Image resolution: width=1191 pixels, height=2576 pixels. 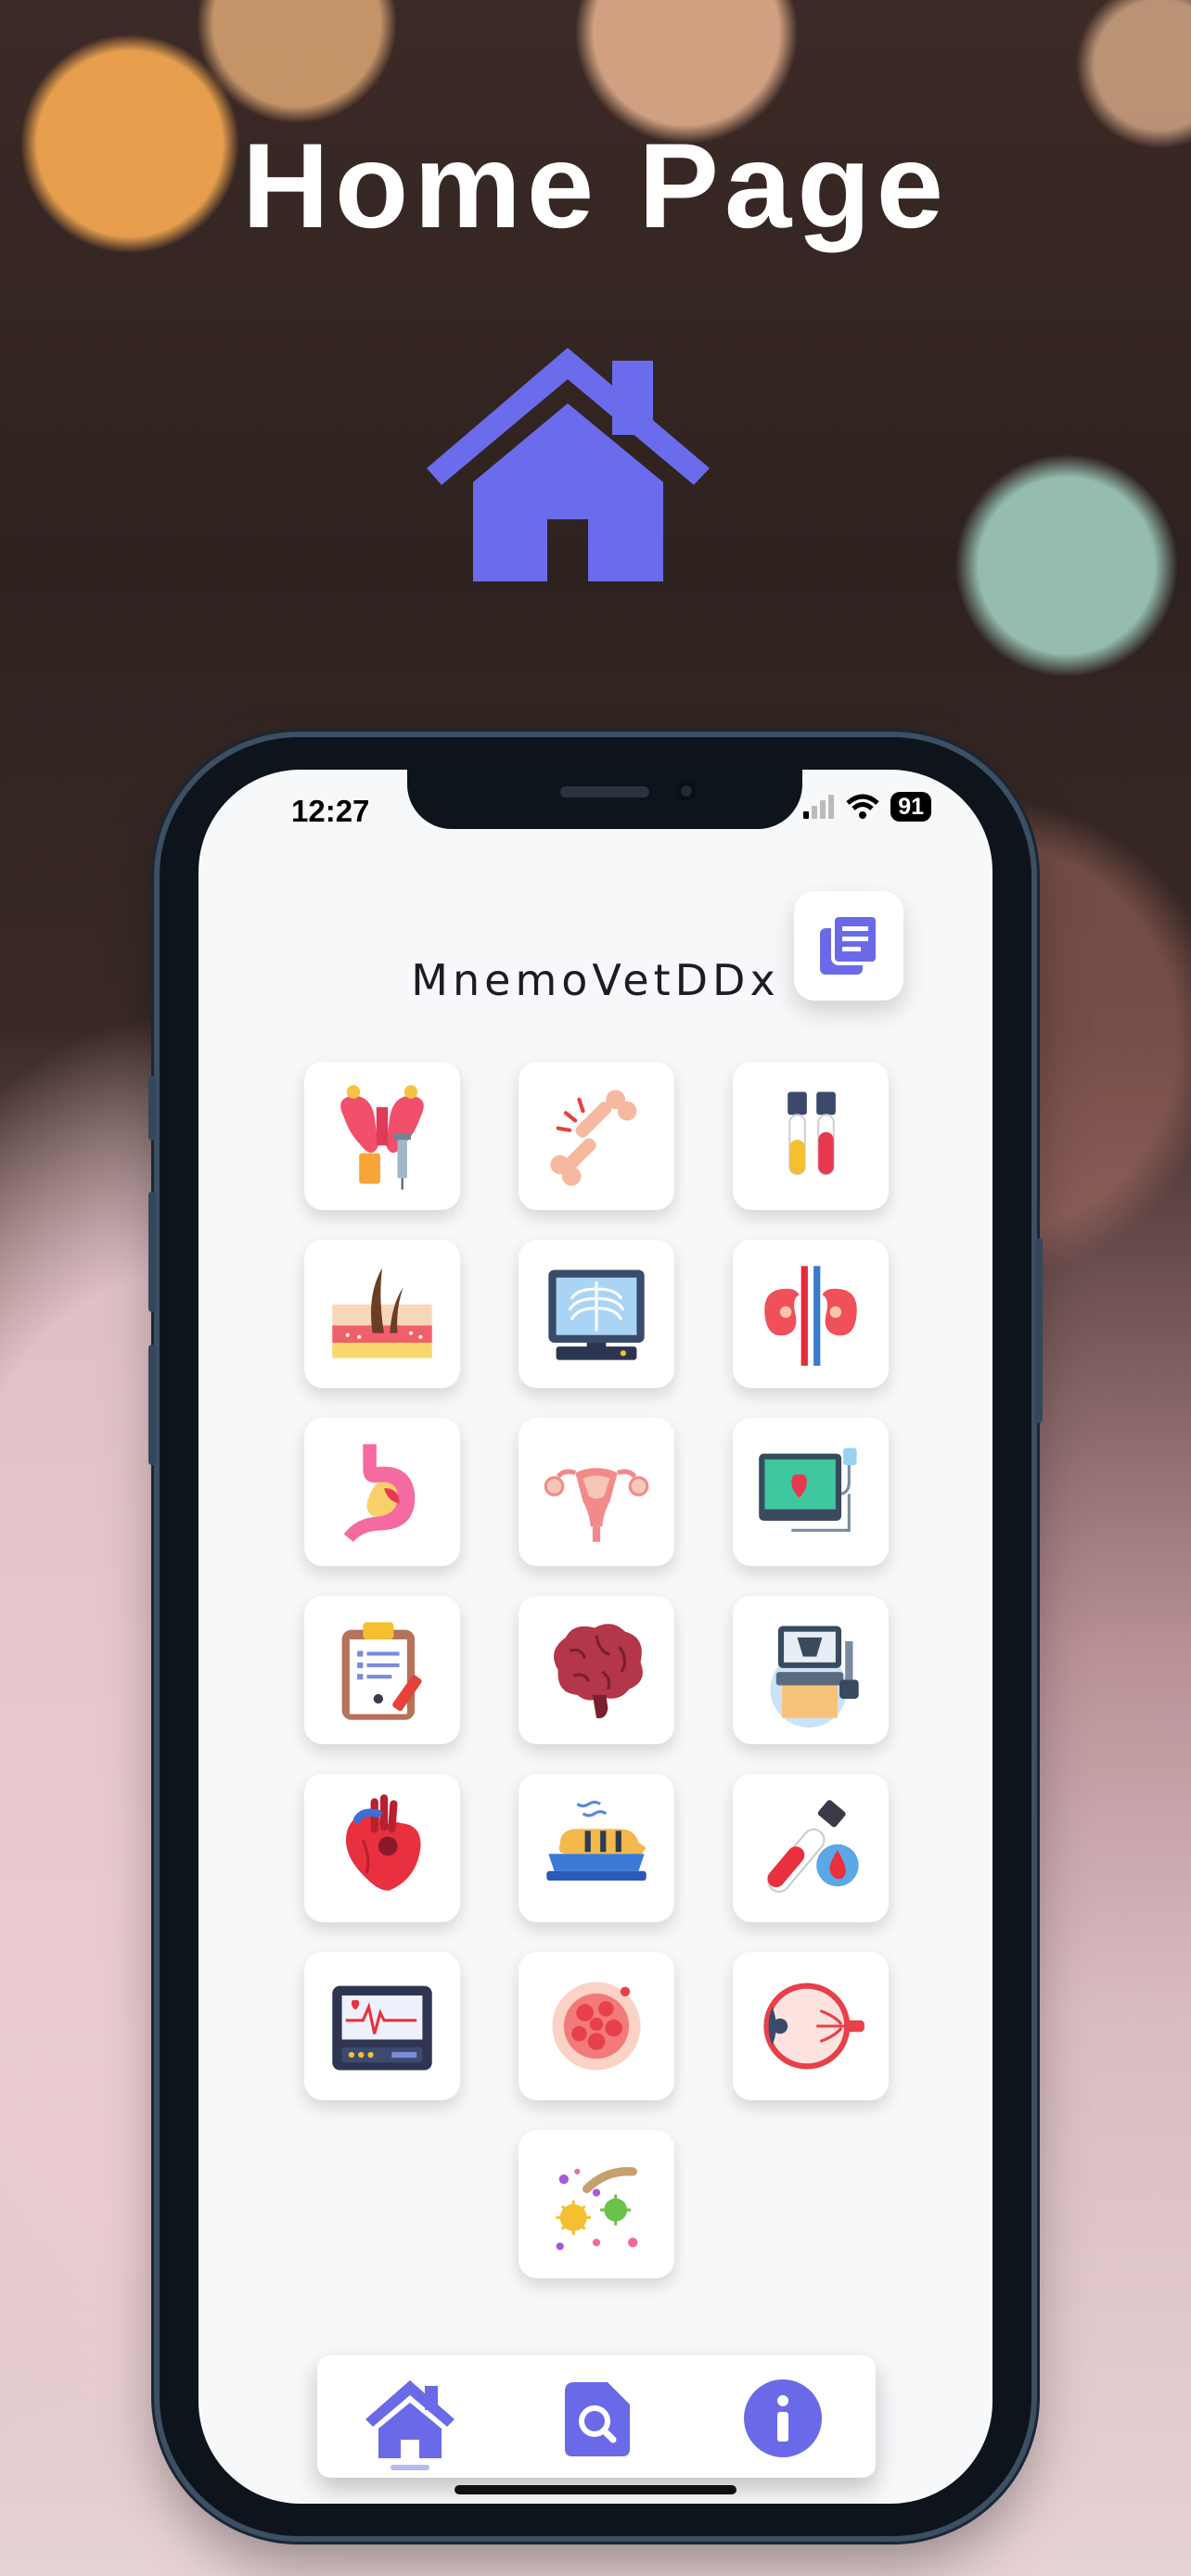 I want to click on tile-ultrasound, so click(x=811, y=1670).